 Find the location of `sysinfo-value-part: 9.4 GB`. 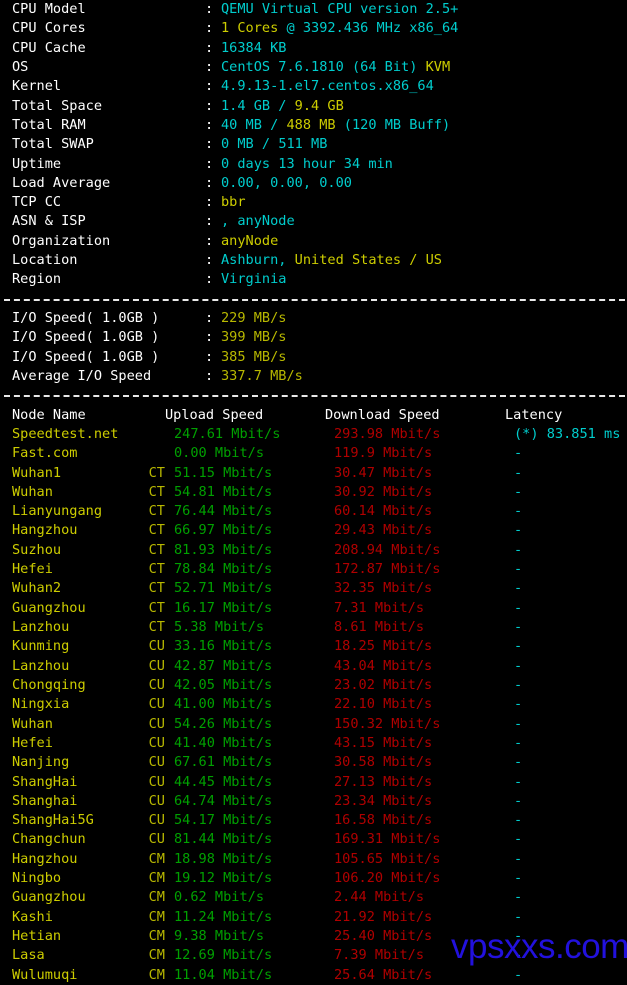

sysinfo-value-part: 9.4 GB is located at coordinates (319, 105).